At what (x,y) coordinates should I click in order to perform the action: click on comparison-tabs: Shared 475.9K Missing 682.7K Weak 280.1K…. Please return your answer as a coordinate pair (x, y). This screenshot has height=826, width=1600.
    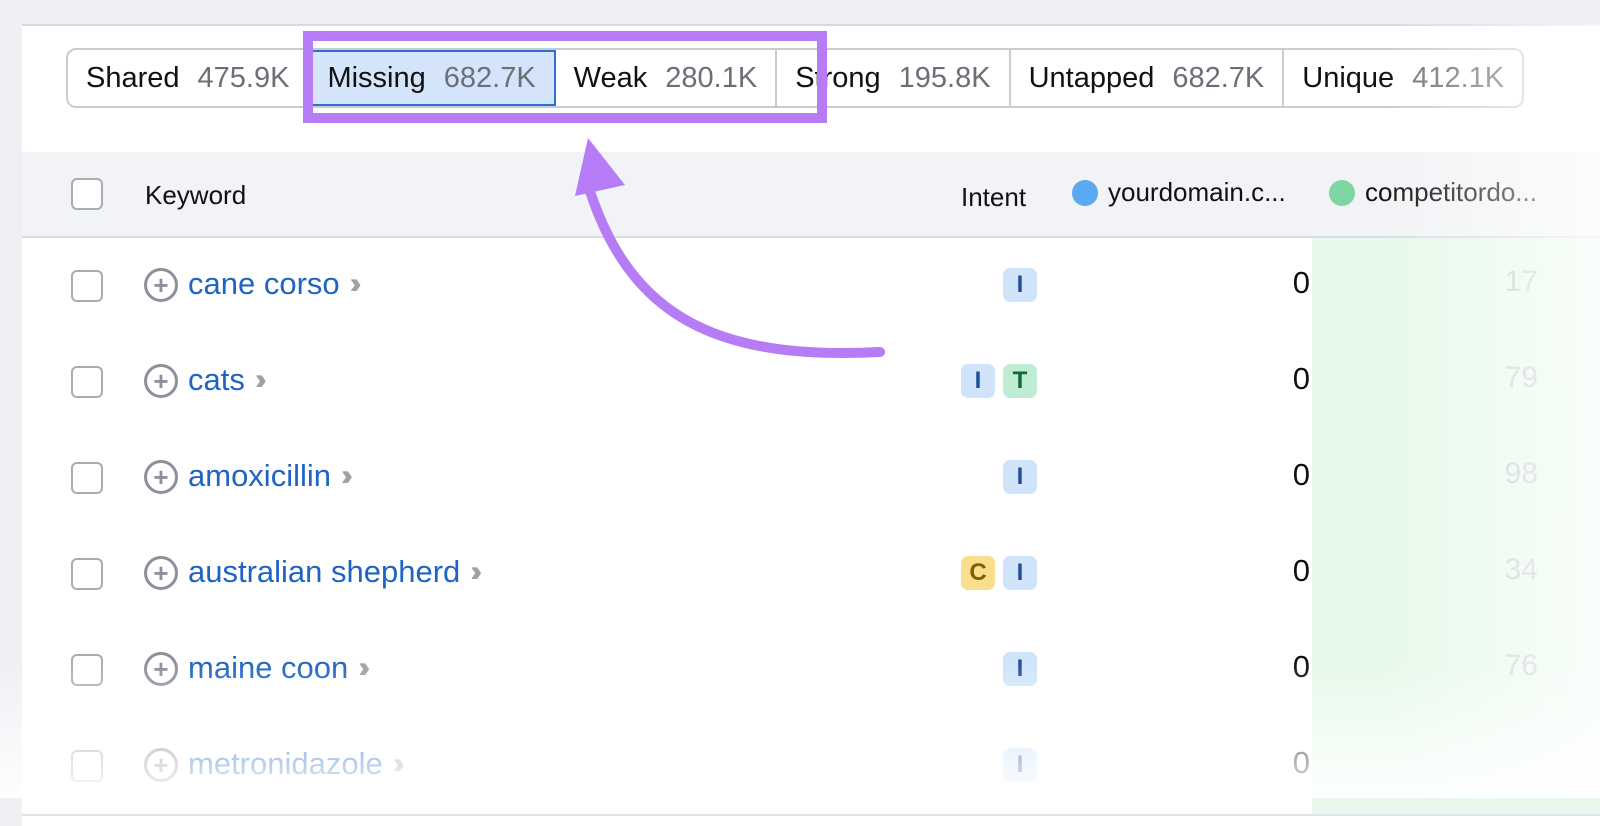
    Looking at the image, I should click on (795, 78).